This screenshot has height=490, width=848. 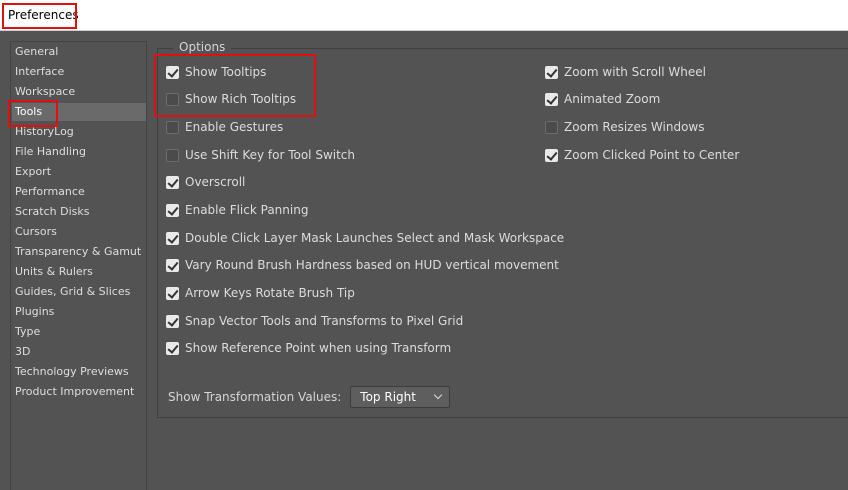 I want to click on use-shift-key-checkbox: Use Shift Key for Tool Switch, so click(x=260, y=155).